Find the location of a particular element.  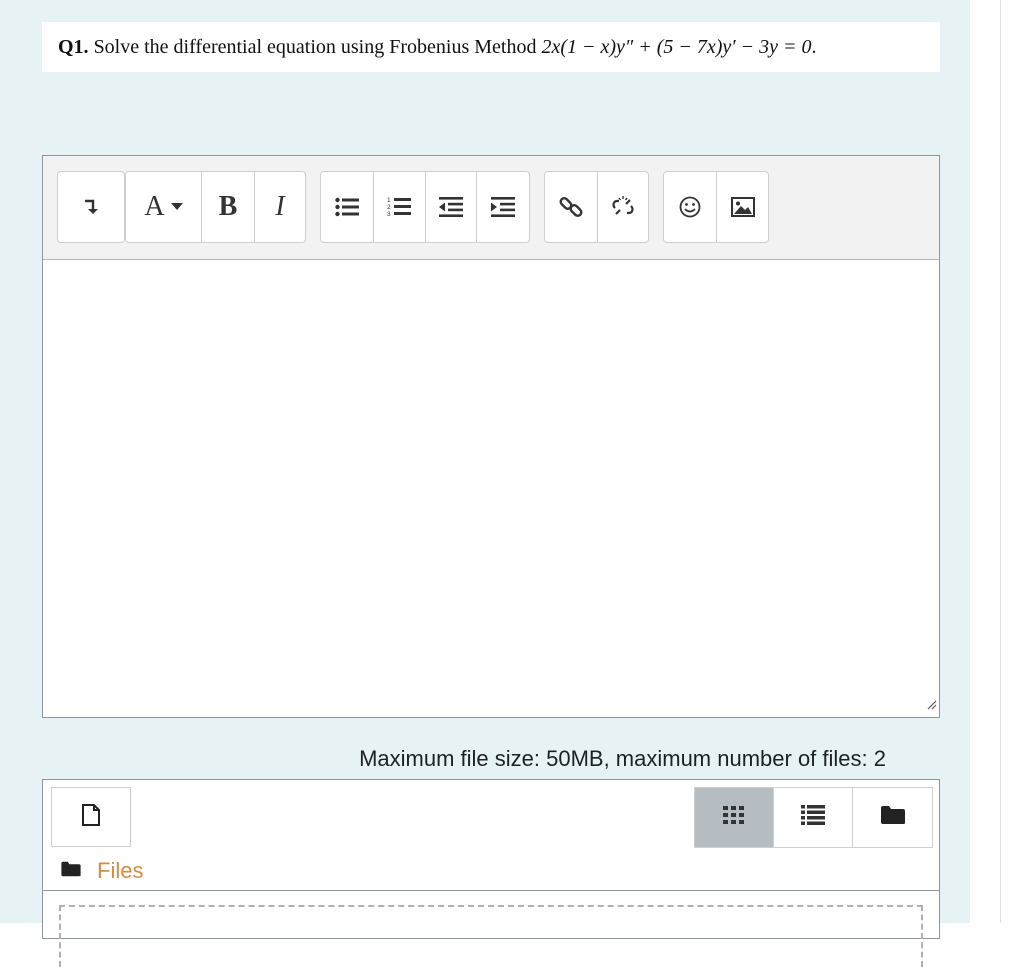

ordered-list-button: 123 is located at coordinates (400, 207).